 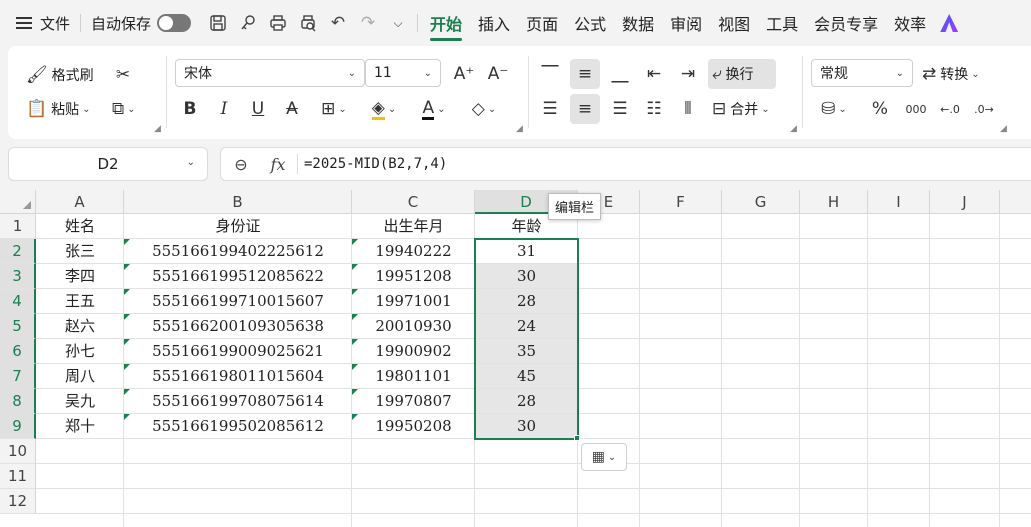 I want to click on font-color-button: A ⌄, so click(x=434, y=109).